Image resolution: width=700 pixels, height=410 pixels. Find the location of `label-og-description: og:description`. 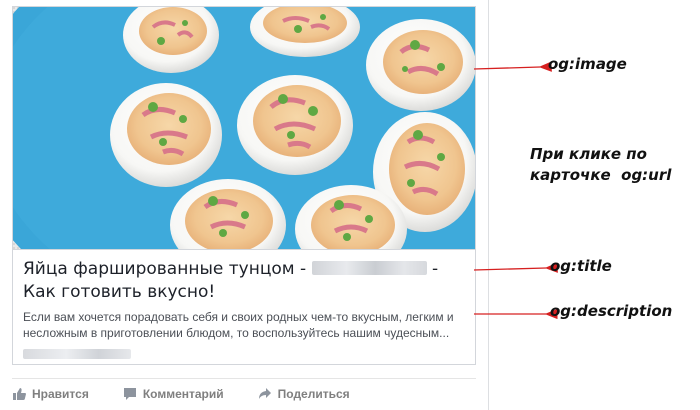

label-og-description: og:description is located at coordinates (611, 311).